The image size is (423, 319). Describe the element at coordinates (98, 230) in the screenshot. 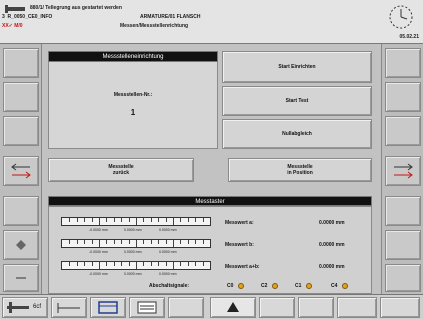

I see `scale-a-min: -0.0000 mm` at that location.